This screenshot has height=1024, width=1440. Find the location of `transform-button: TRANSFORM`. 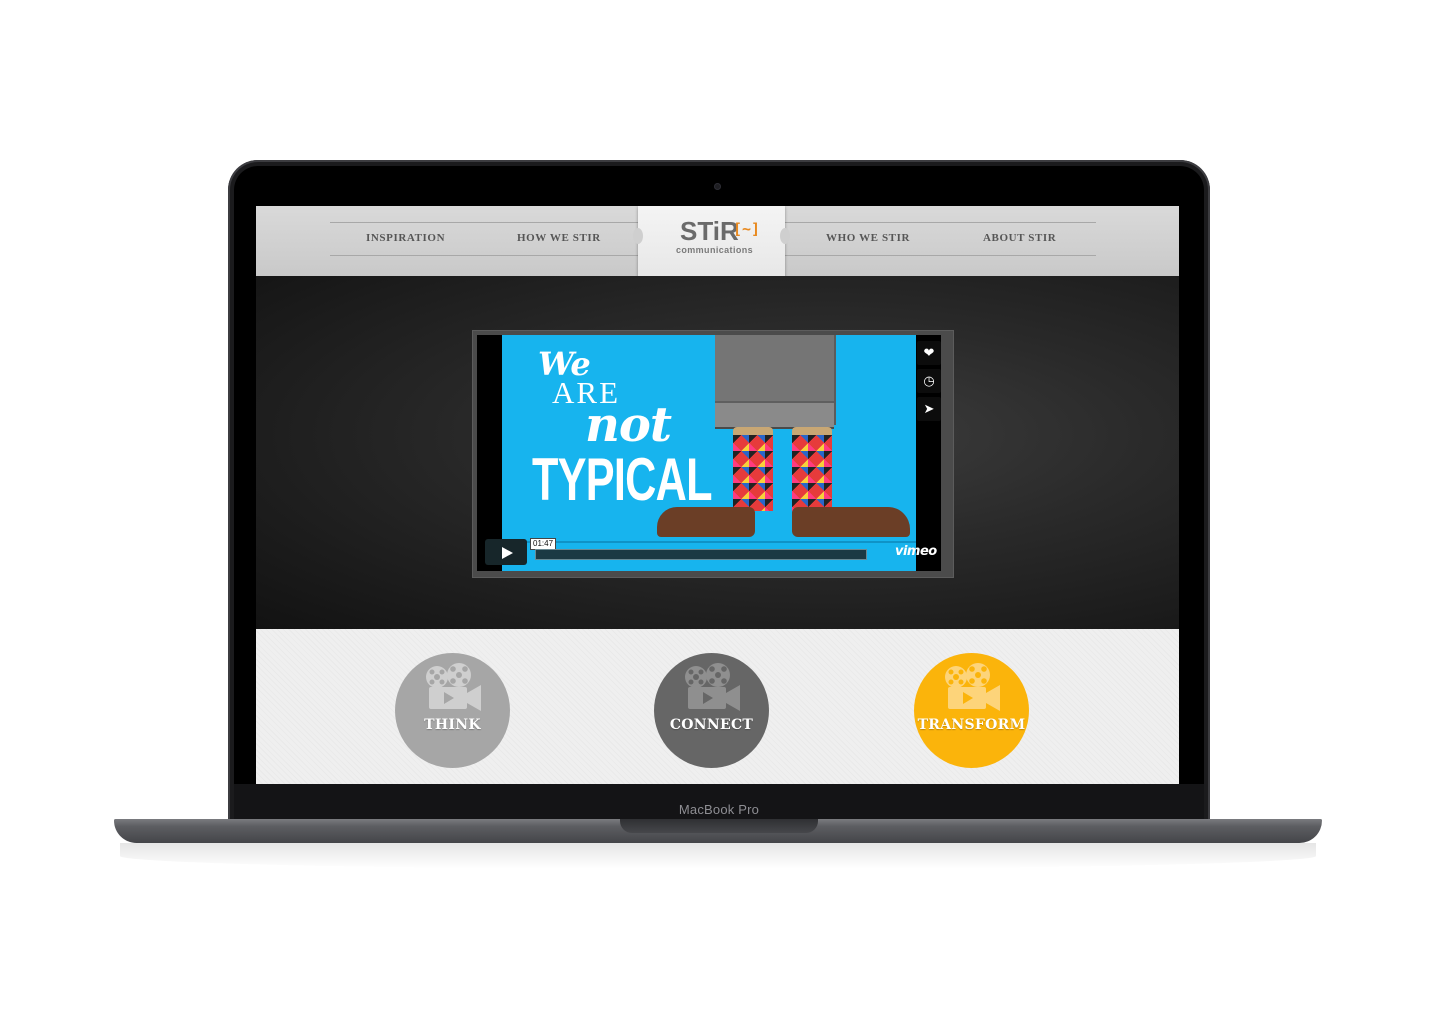

transform-button: TRANSFORM is located at coordinates (971, 710).